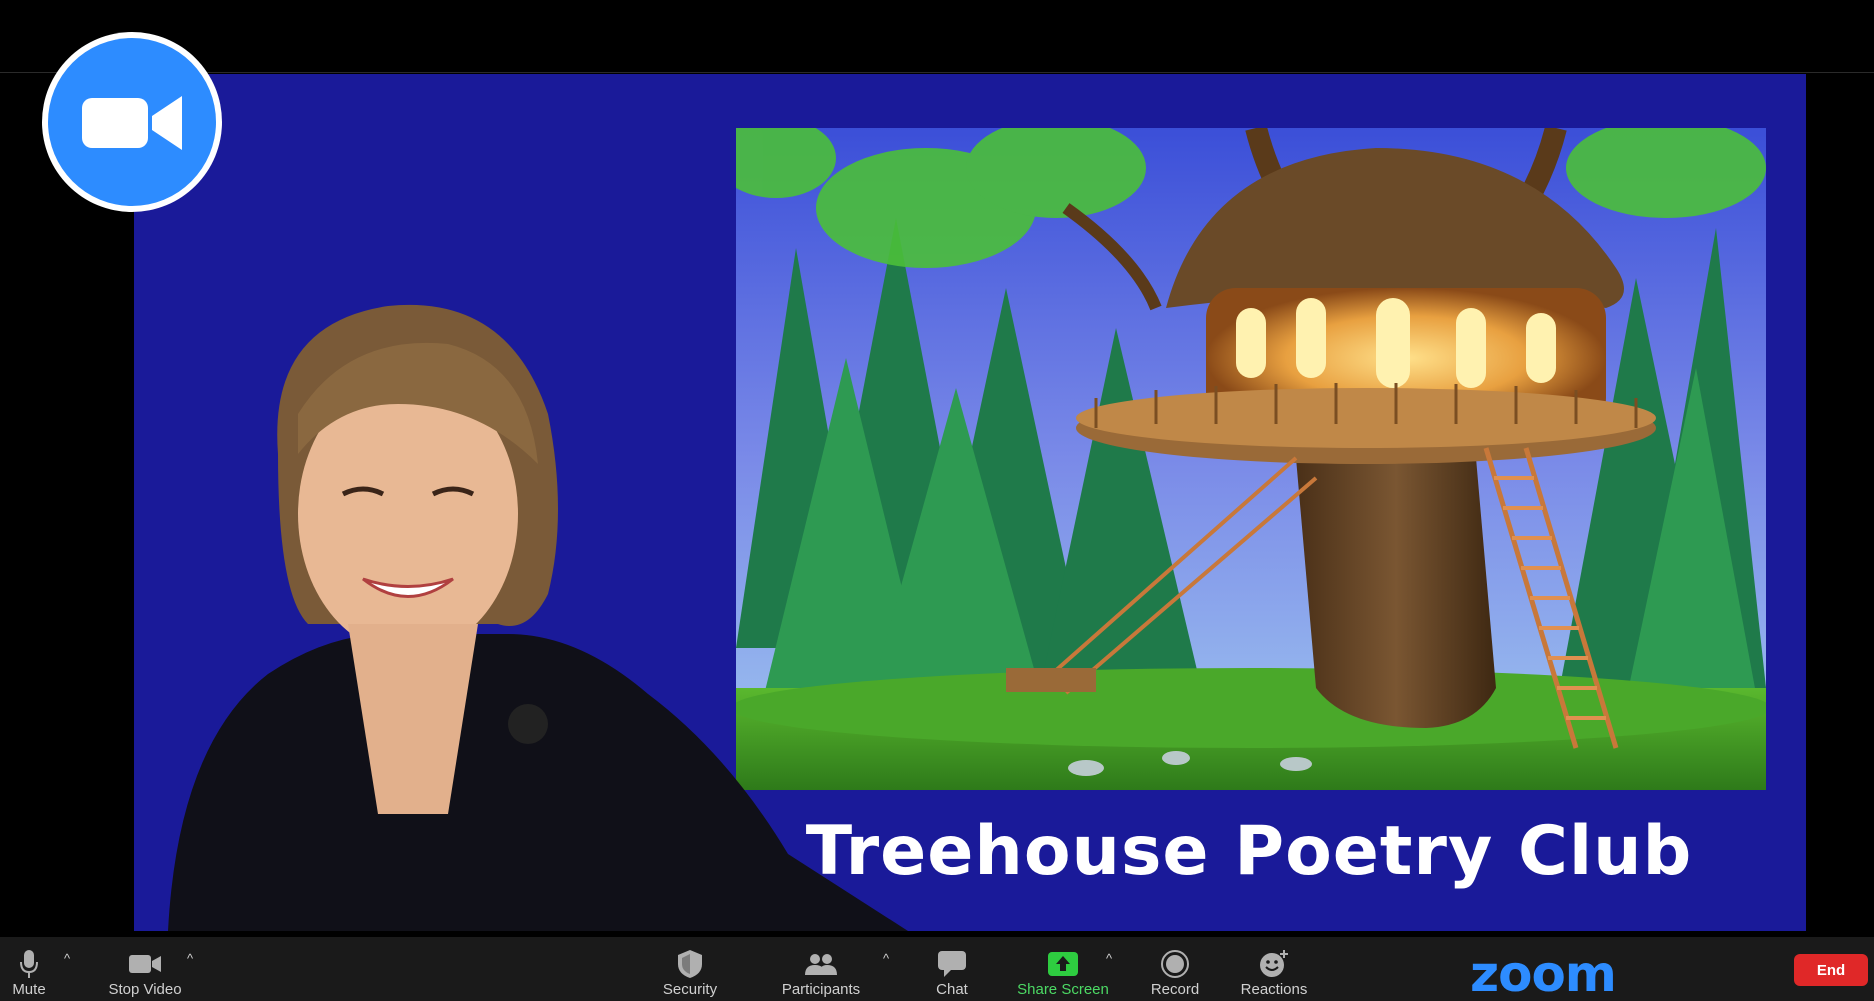  I want to click on mute-label: Mute, so click(29, 989).